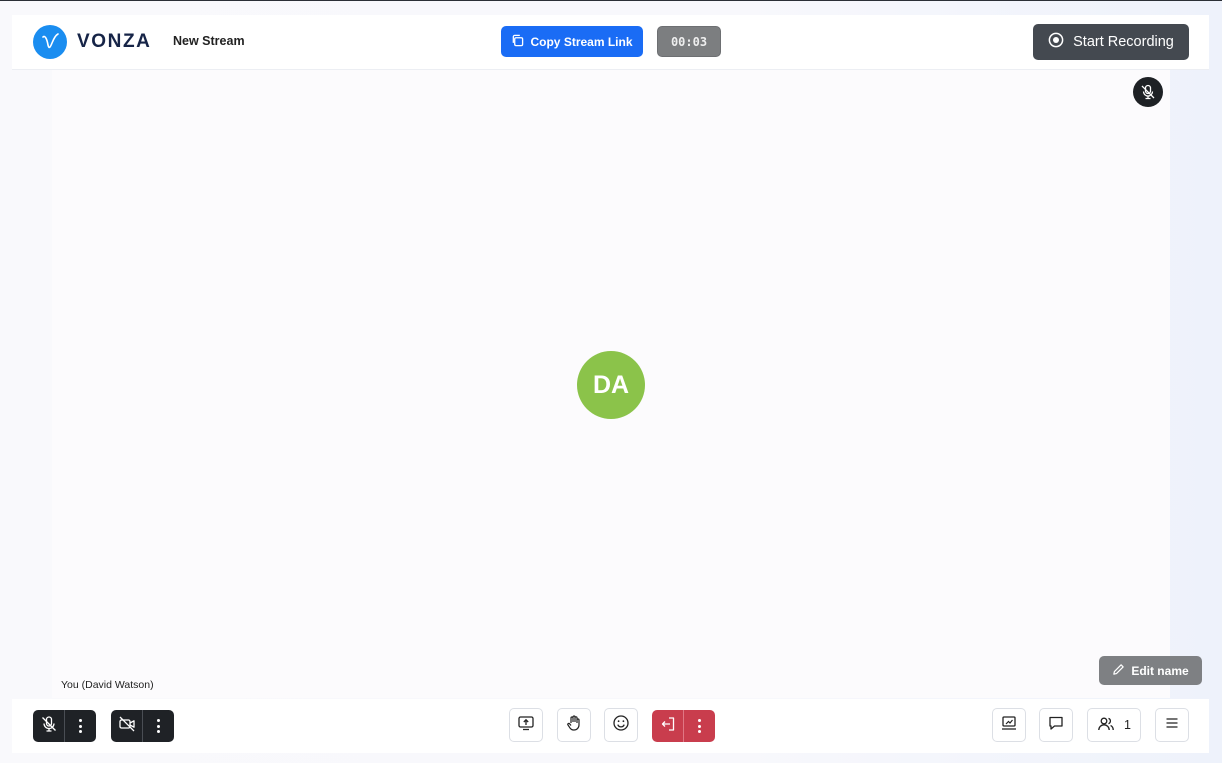 The width and height of the screenshot is (1222, 763). I want to click on start-recording-button: Start Recording, so click(1111, 42).